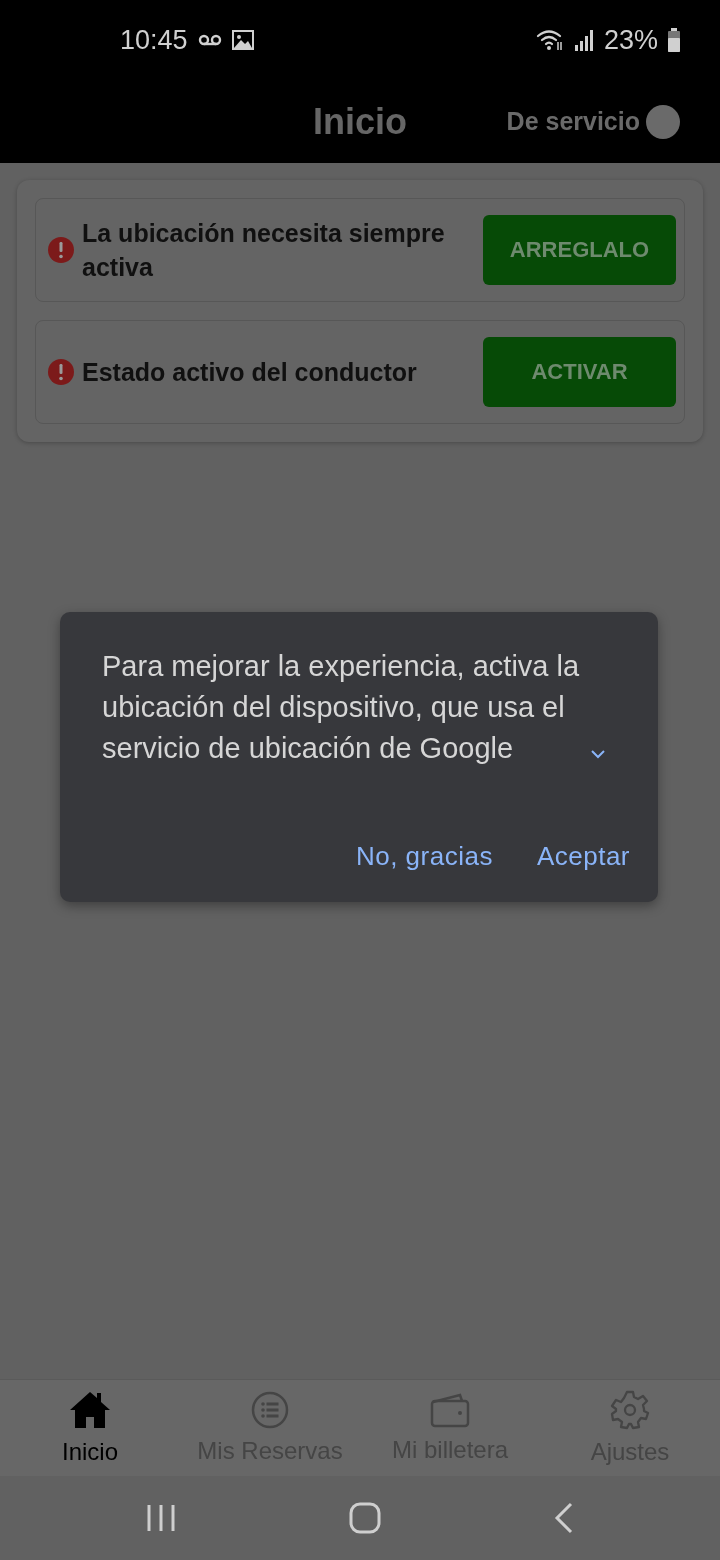 The height and width of the screenshot is (1560, 720). Describe the element at coordinates (242, 40) in the screenshot. I see `image-icon` at that location.